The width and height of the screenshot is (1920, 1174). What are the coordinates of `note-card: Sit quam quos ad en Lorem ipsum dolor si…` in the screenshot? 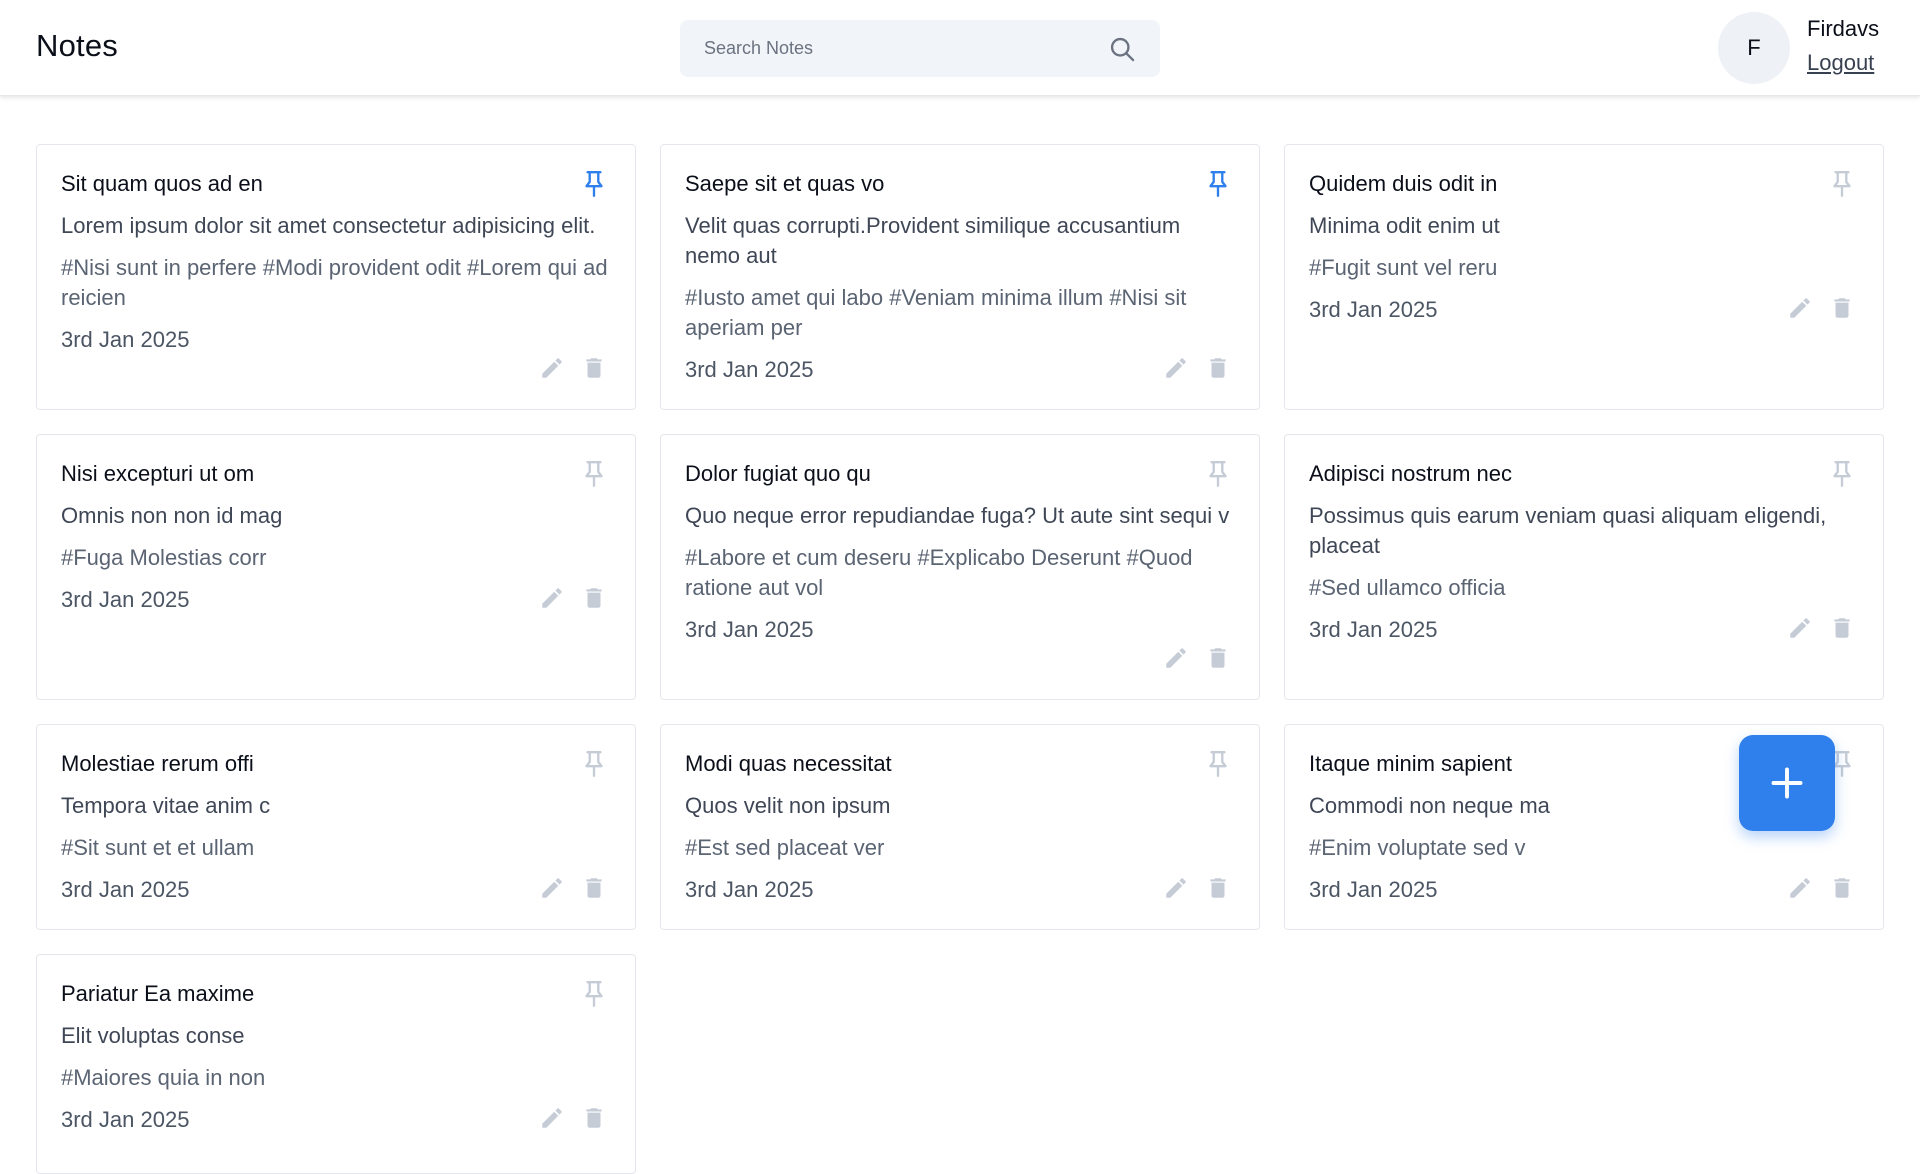 It's located at (336, 277).